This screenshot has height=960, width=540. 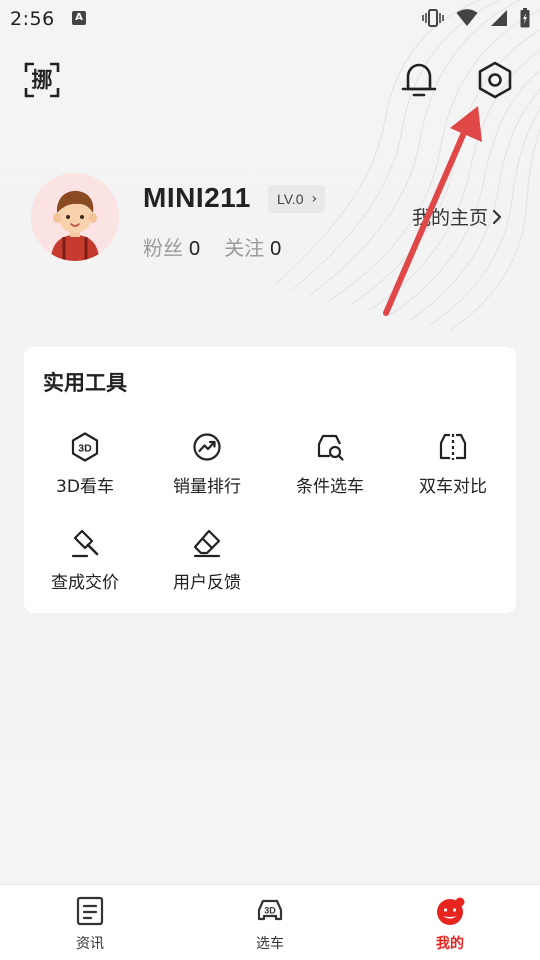 I want to click on bell-icon, so click(x=419, y=80).